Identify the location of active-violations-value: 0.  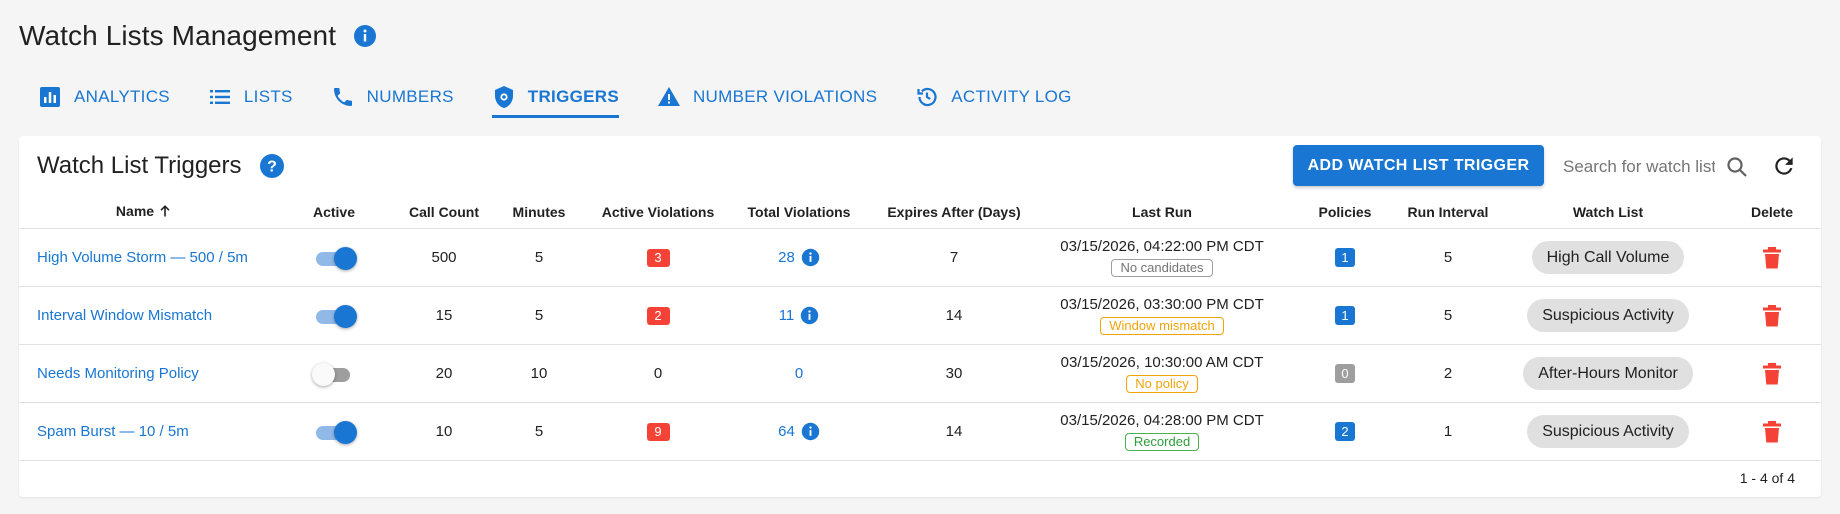
(658, 373).